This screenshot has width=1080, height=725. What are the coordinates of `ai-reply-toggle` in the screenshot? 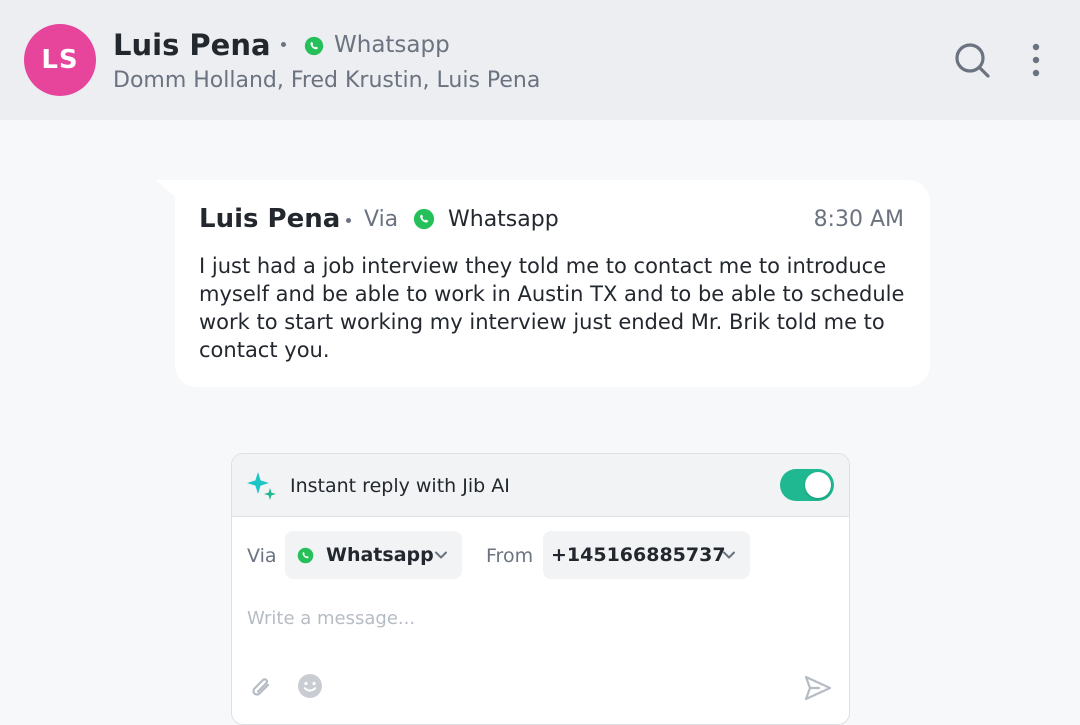 It's located at (807, 485).